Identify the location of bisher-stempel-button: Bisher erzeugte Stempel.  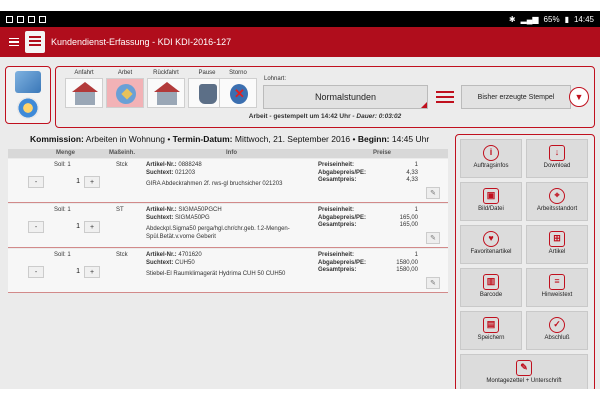
(516, 97).